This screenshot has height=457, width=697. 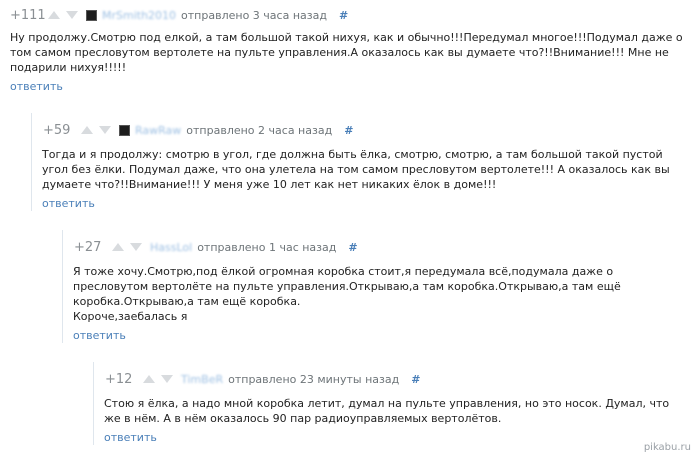 I want to click on comment-timestamp: отправлено 2 часа назад, so click(x=259, y=130).